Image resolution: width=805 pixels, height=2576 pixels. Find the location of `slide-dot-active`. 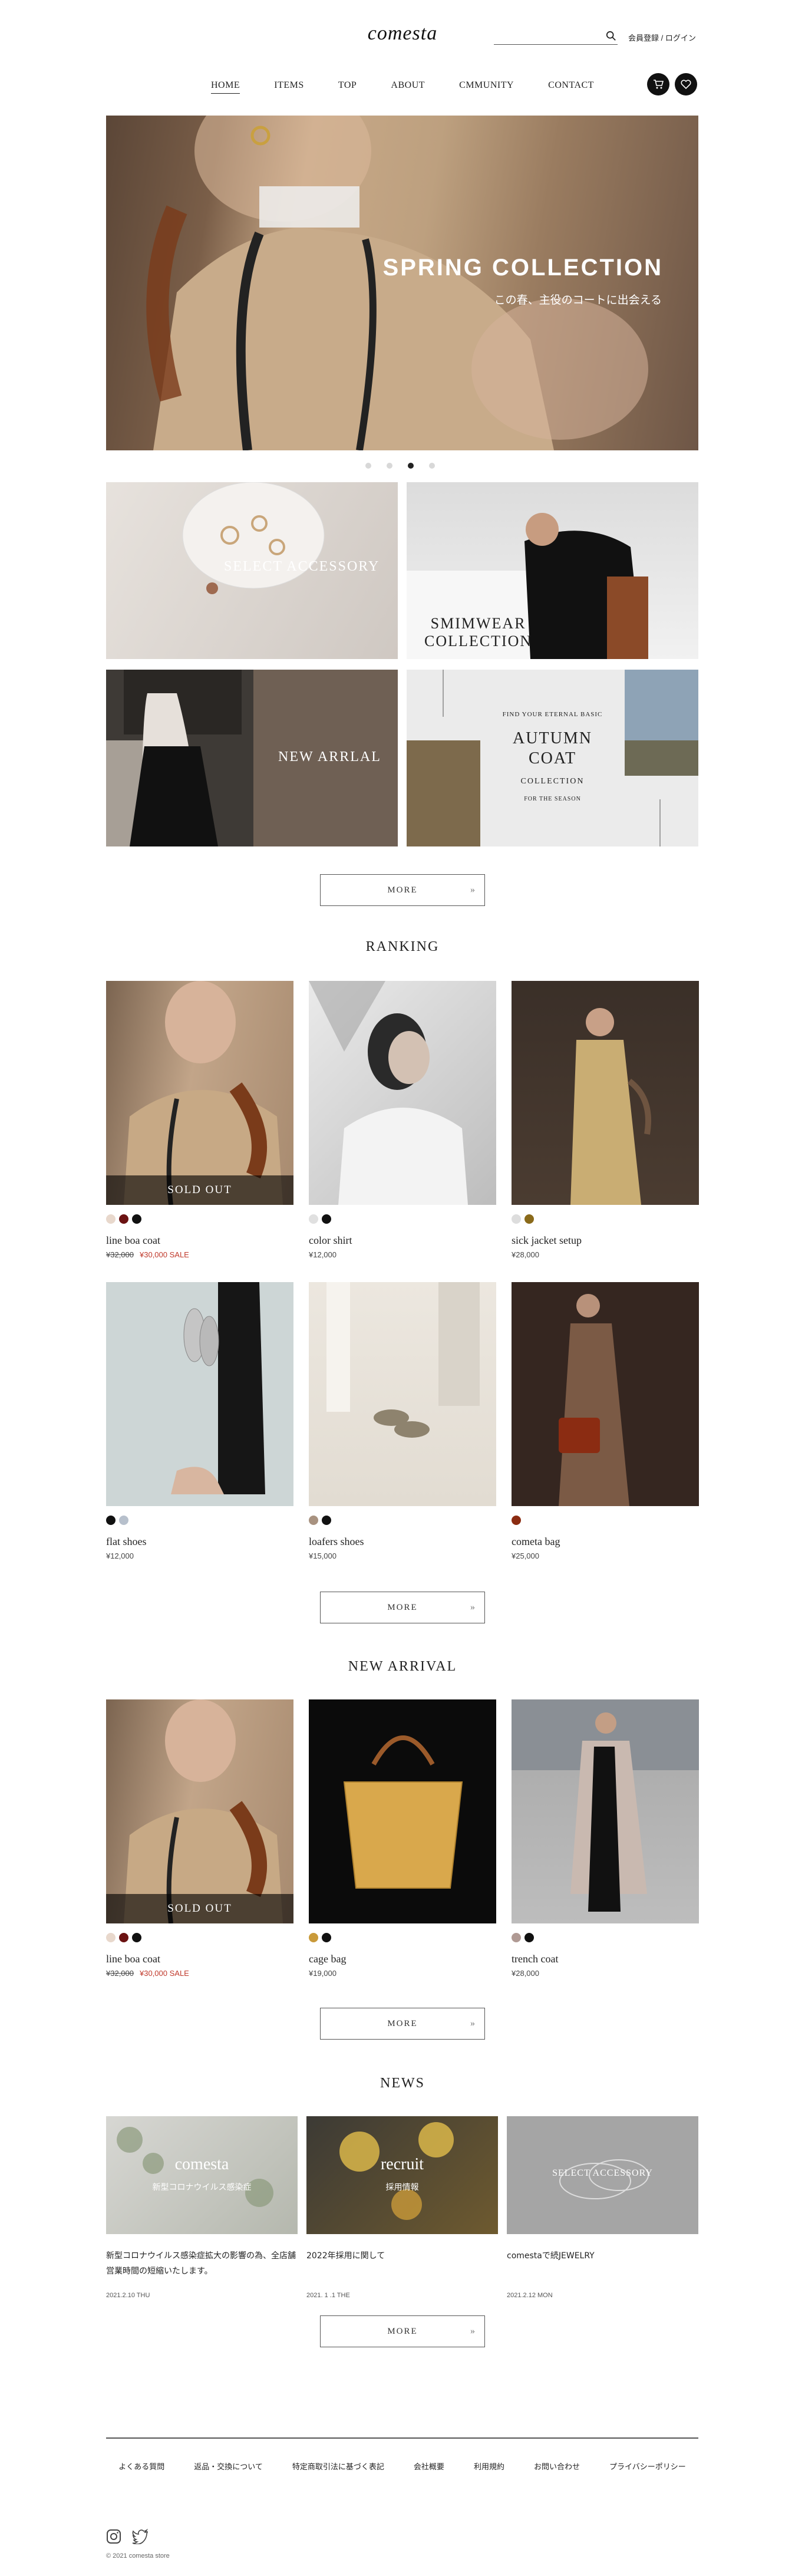

slide-dot-active is located at coordinates (411, 466).